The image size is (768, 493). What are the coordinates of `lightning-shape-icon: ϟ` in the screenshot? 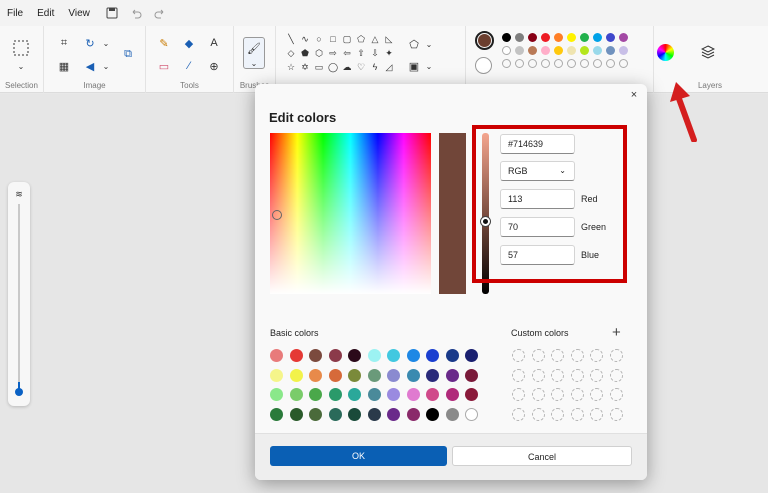 It's located at (375, 67).